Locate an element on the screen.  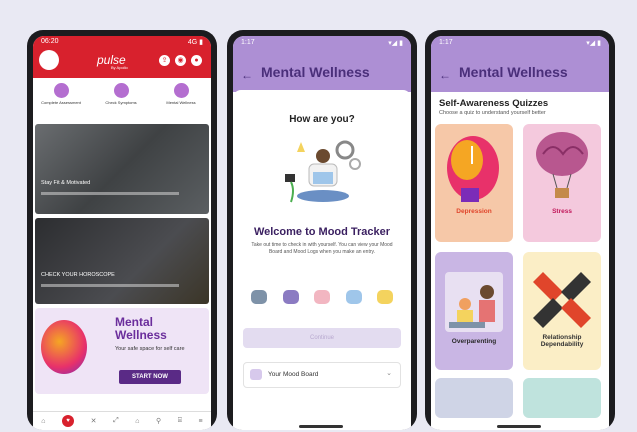
assessment-icon is located at coordinates (61, 90).